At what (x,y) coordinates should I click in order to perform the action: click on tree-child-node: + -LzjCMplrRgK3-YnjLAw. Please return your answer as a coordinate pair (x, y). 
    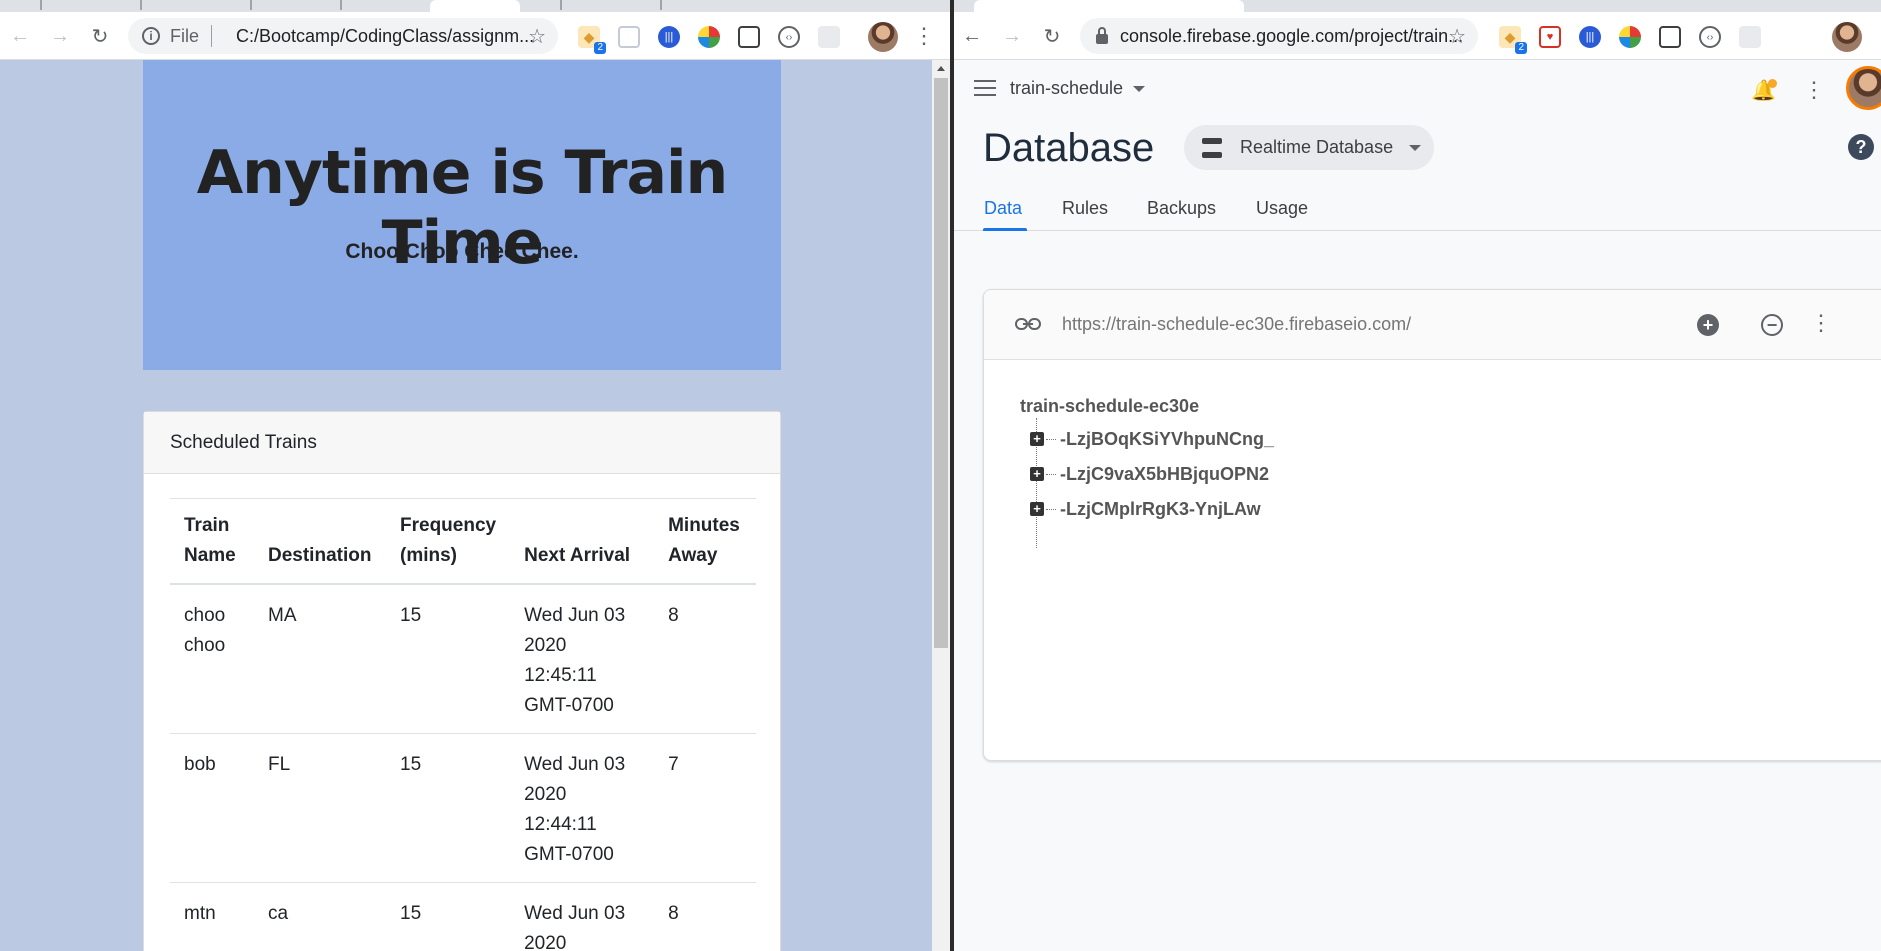
    Looking at the image, I should click on (1145, 509).